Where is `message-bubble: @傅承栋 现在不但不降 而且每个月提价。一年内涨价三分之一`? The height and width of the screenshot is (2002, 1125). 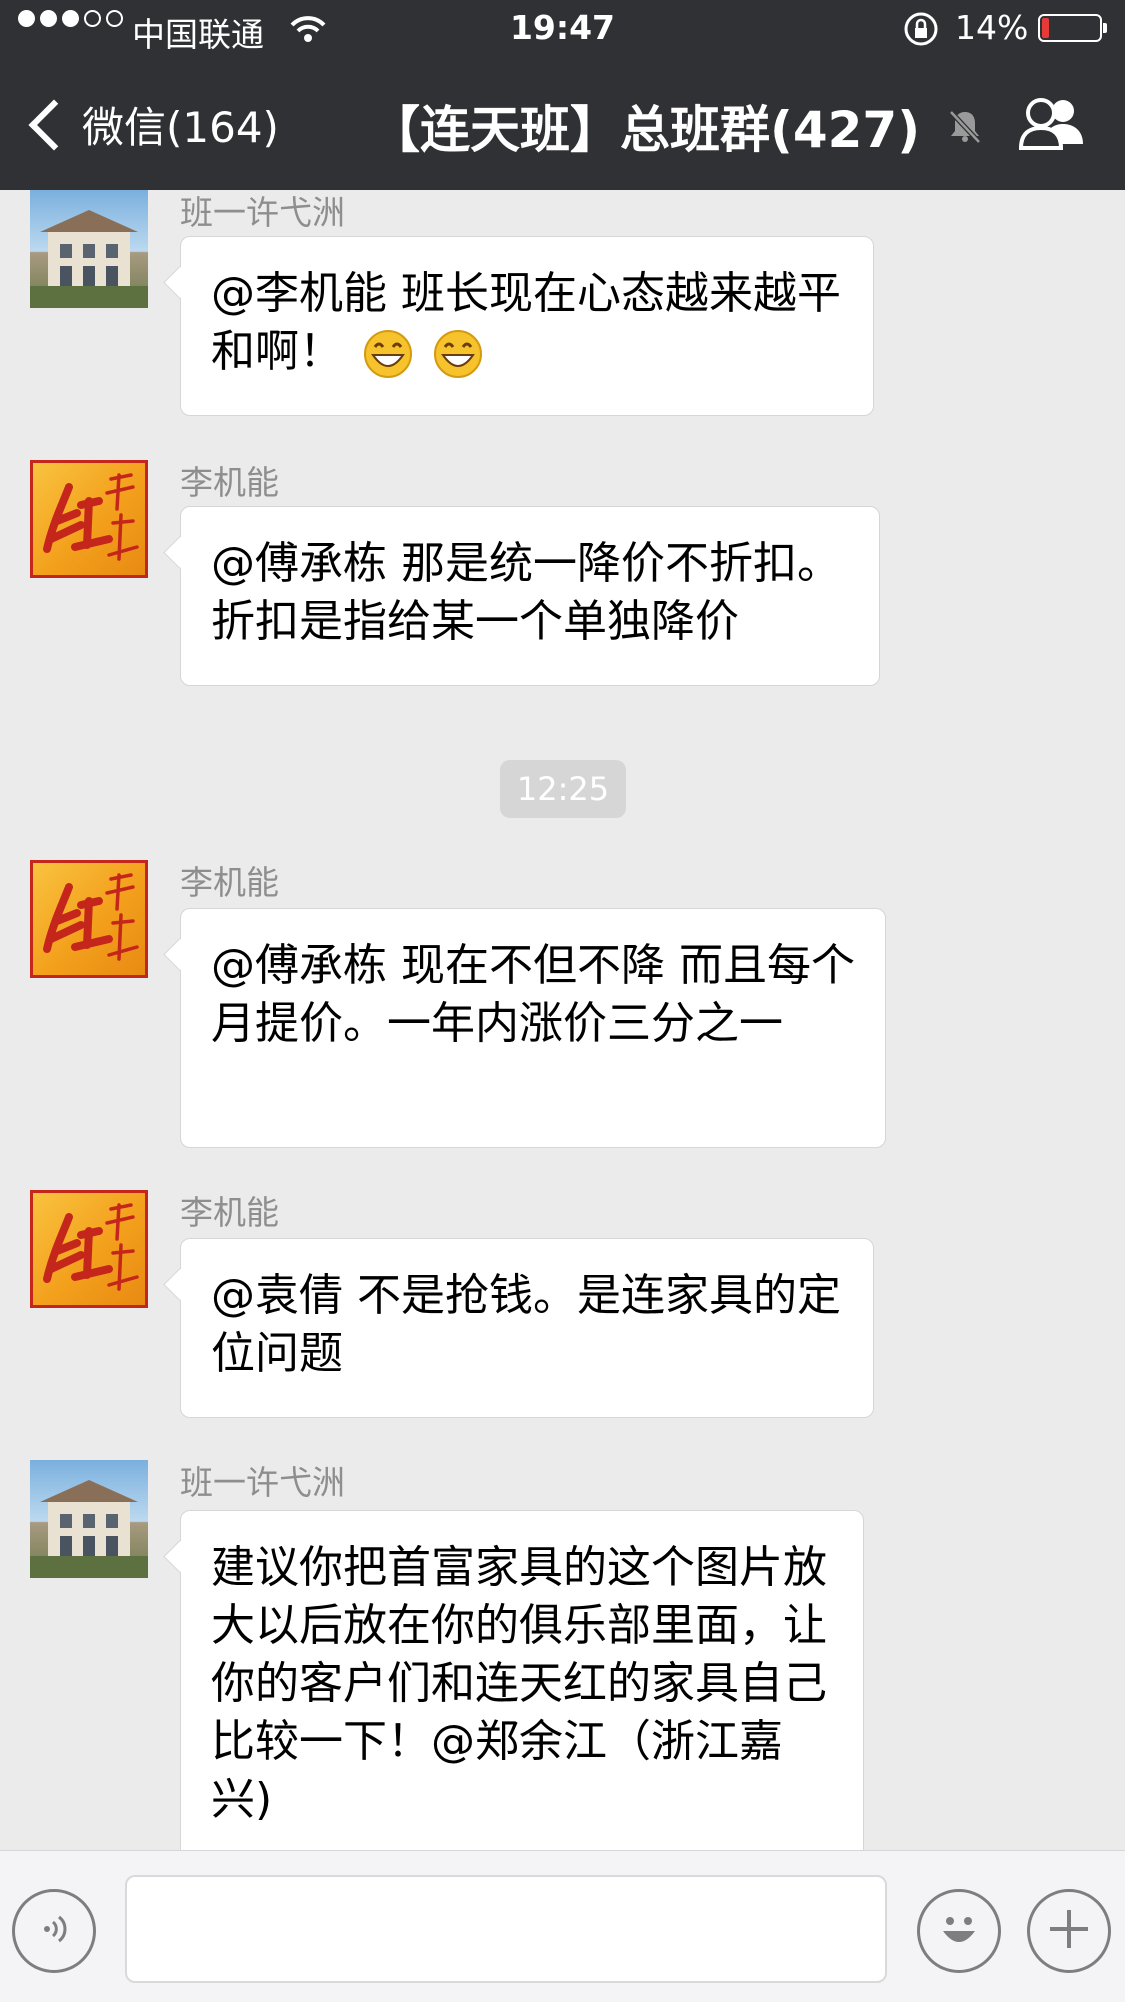 message-bubble: @傅承栋 现在不但不降 而且每个月提价。一年内涨价三分之一 is located at coordinates (533, 1028).